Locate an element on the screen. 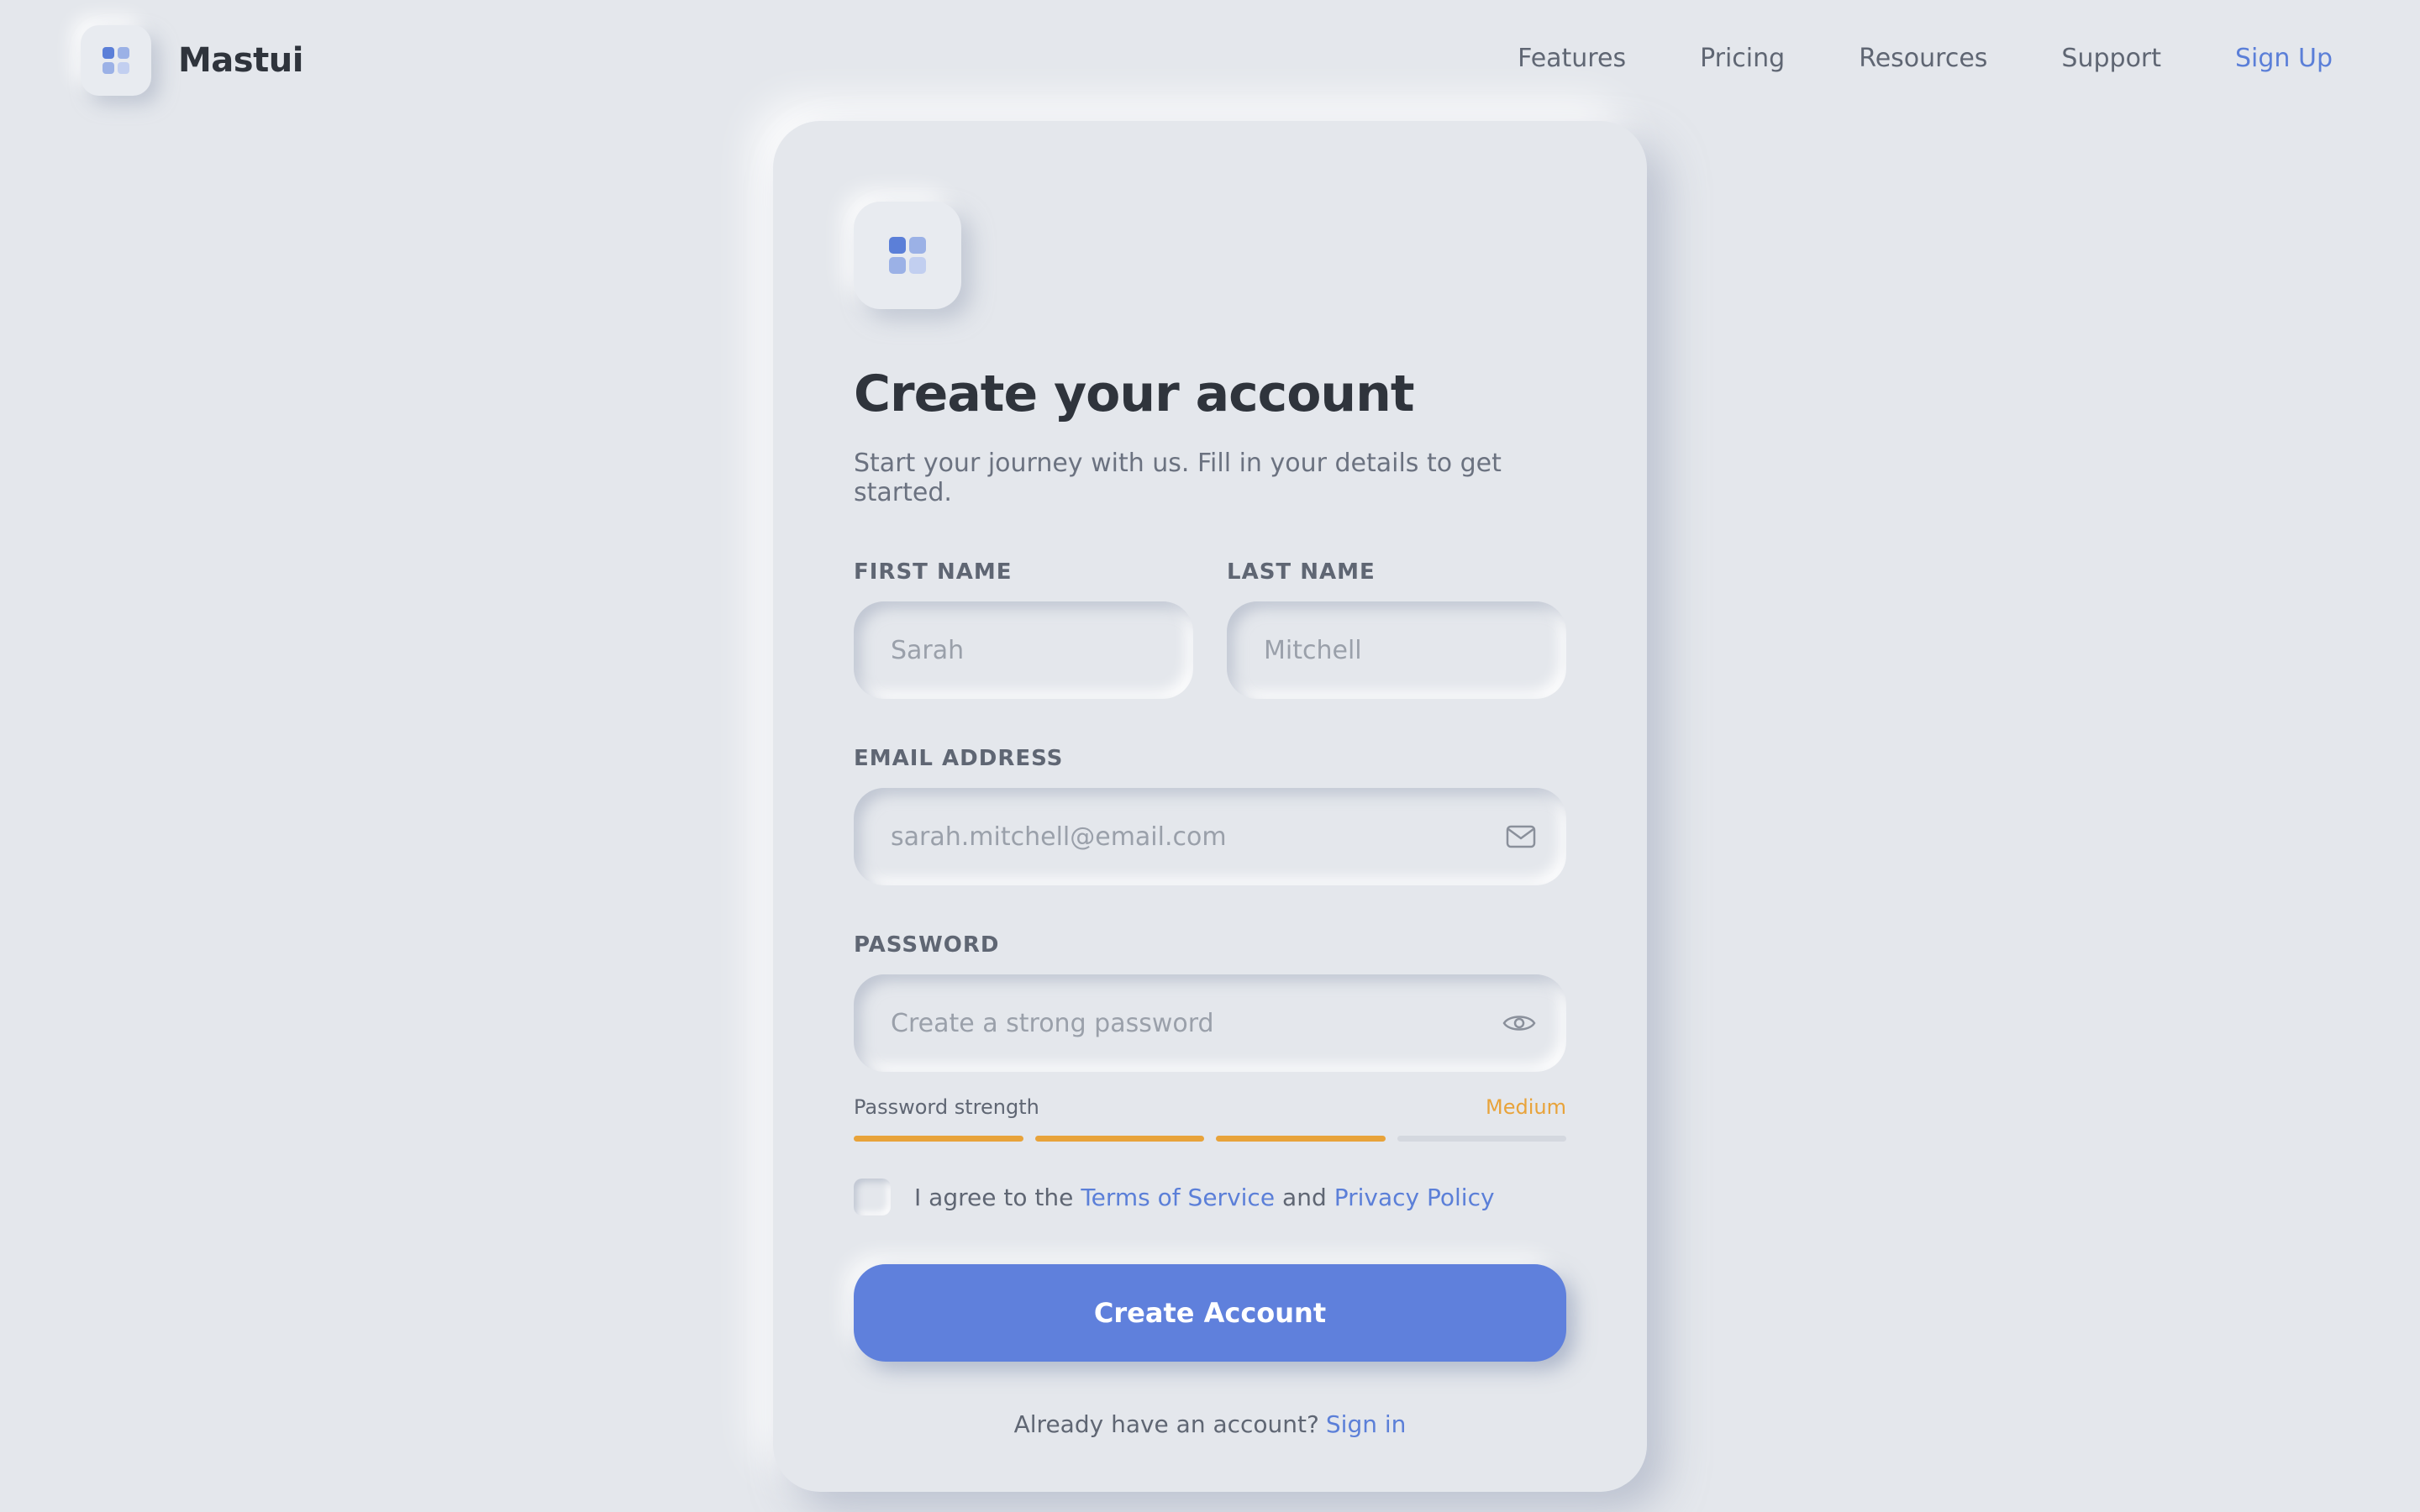 This screenshot has height=1512, width=2420. terms-and-text: and is located at coordinates (1304, 1197).